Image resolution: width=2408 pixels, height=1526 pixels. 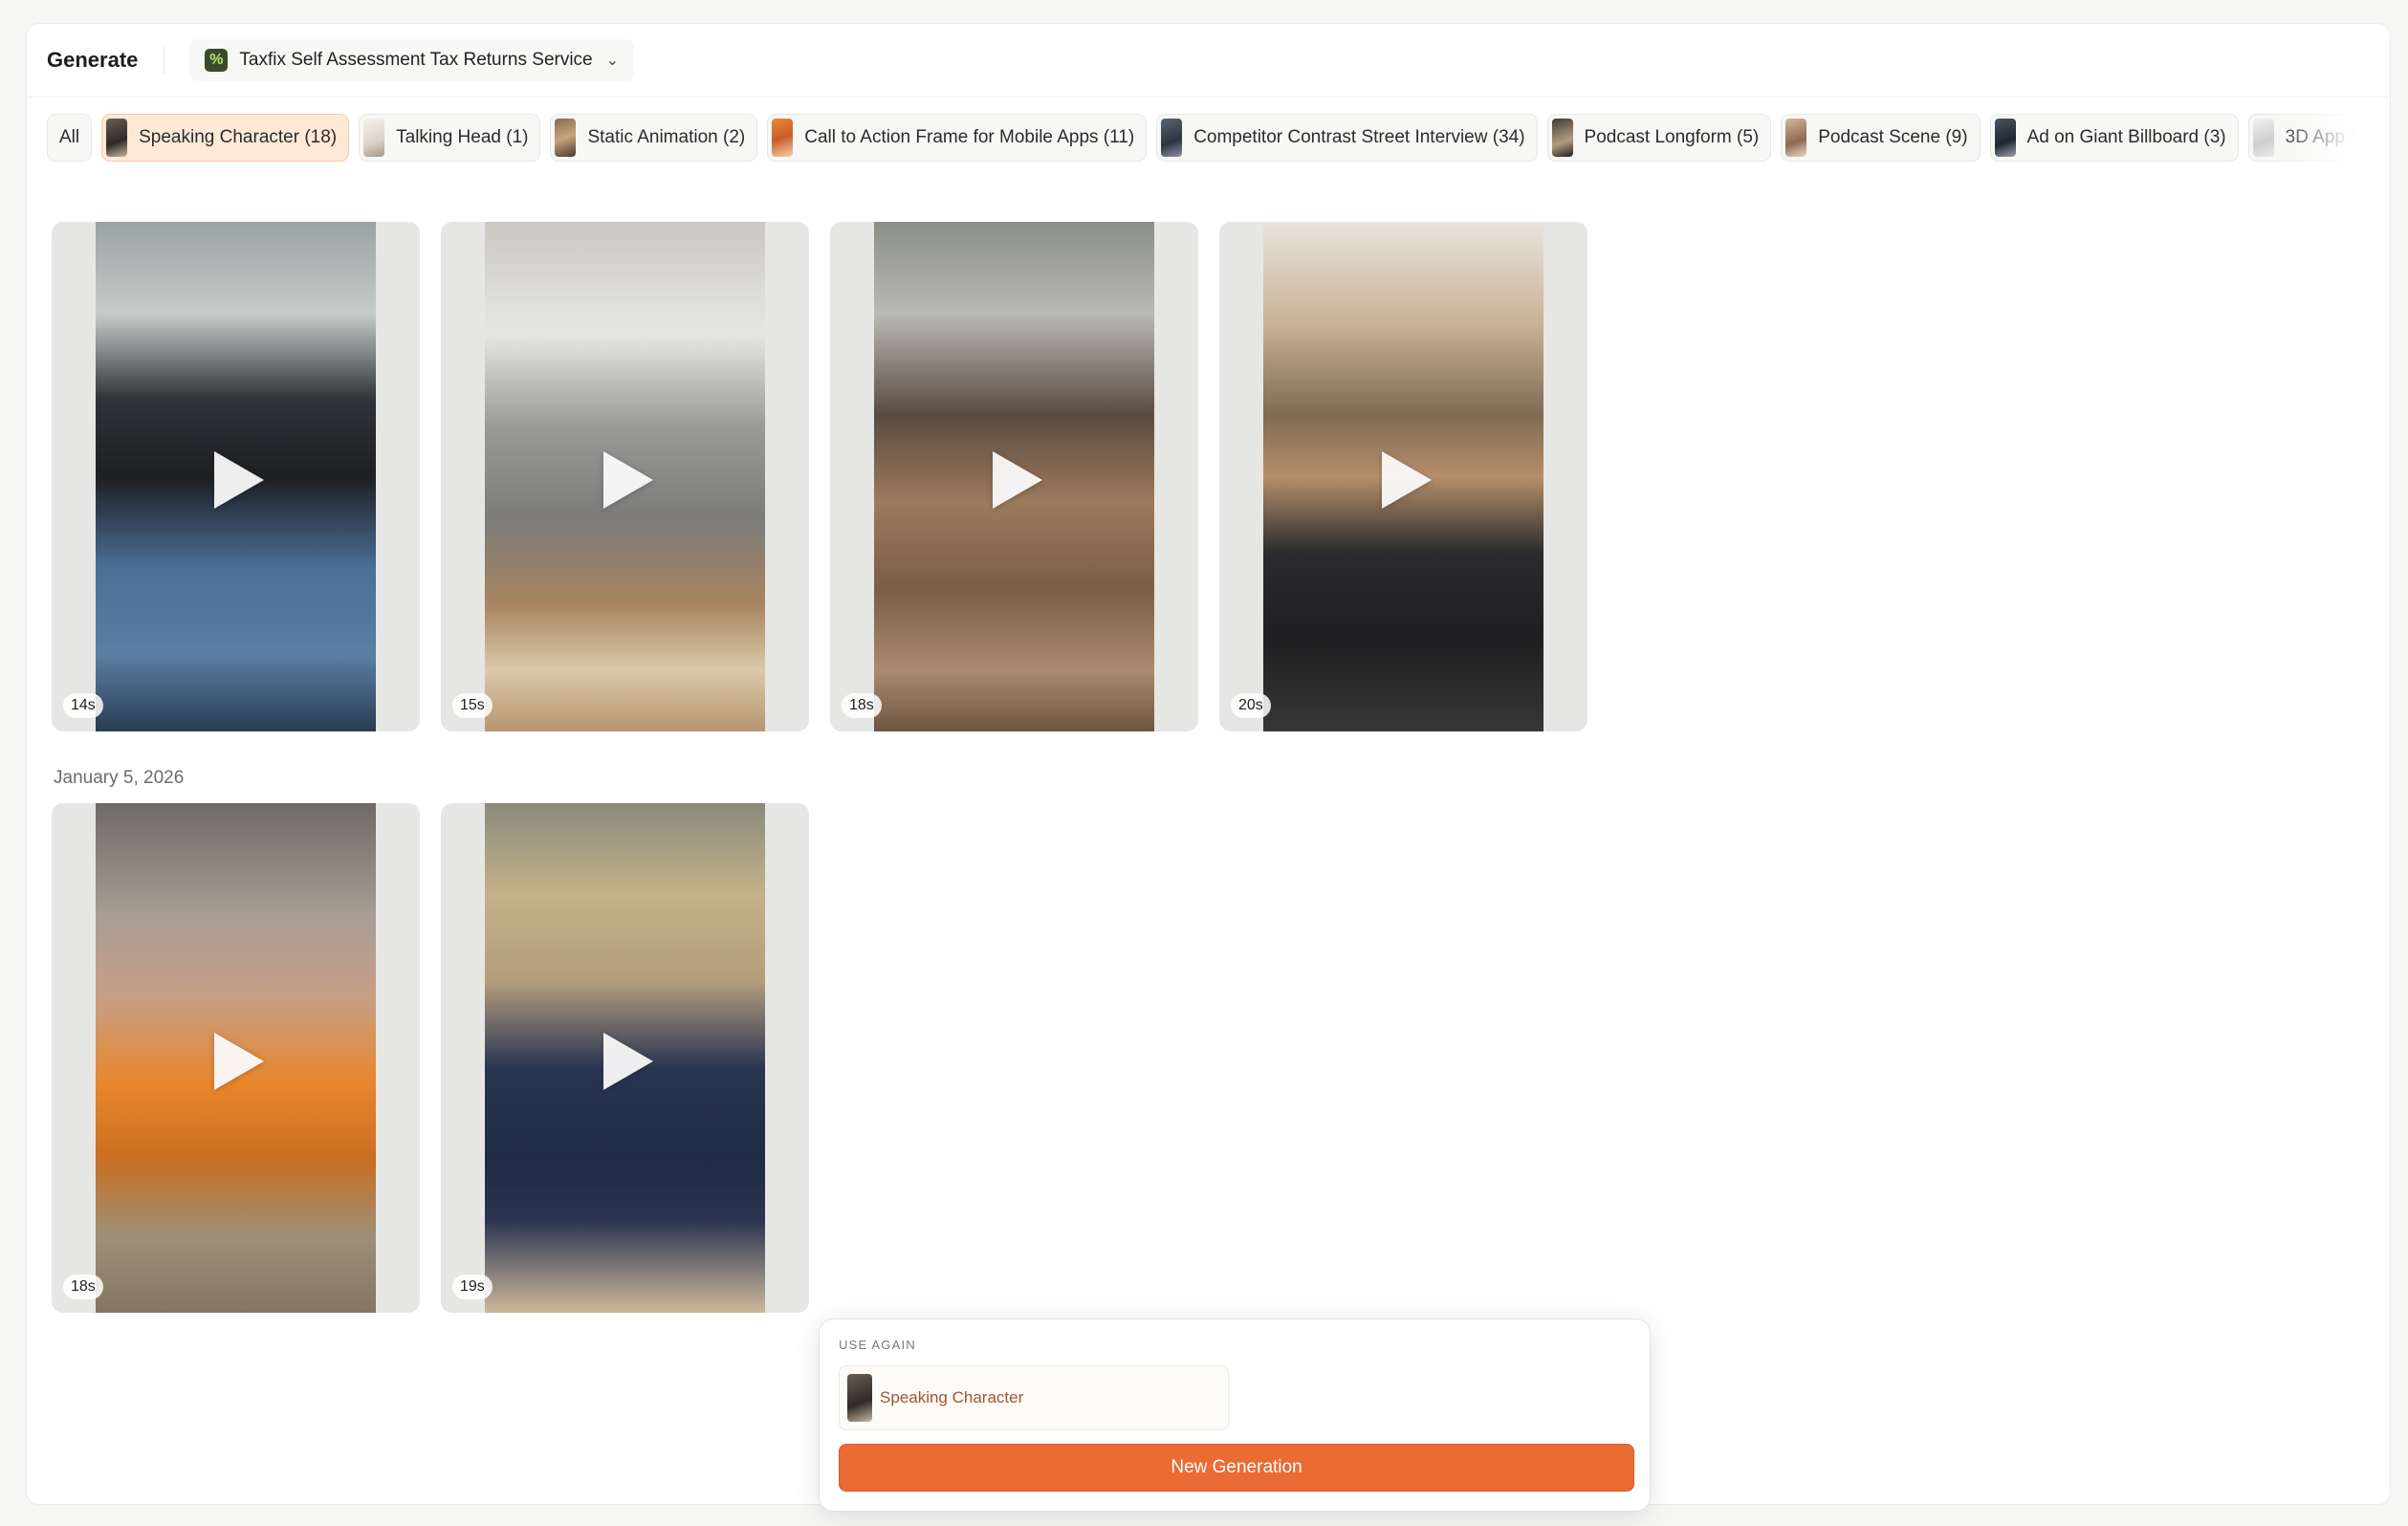 I want to click on duration-badge: 19s, so click(x=473, y=1287).